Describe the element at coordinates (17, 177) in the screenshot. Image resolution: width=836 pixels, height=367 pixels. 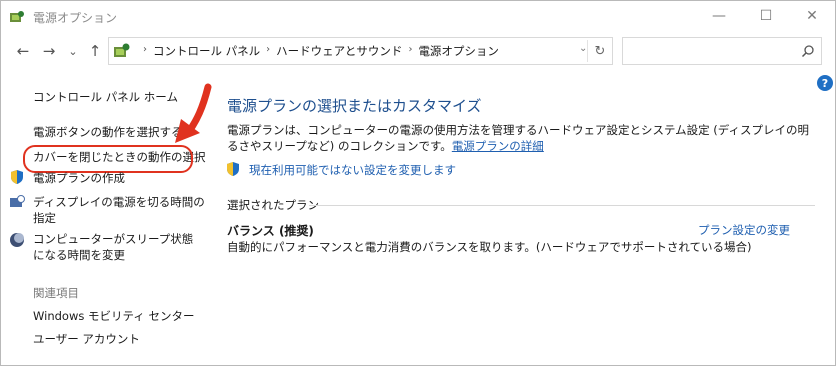
I see `shield-icon` at that location.